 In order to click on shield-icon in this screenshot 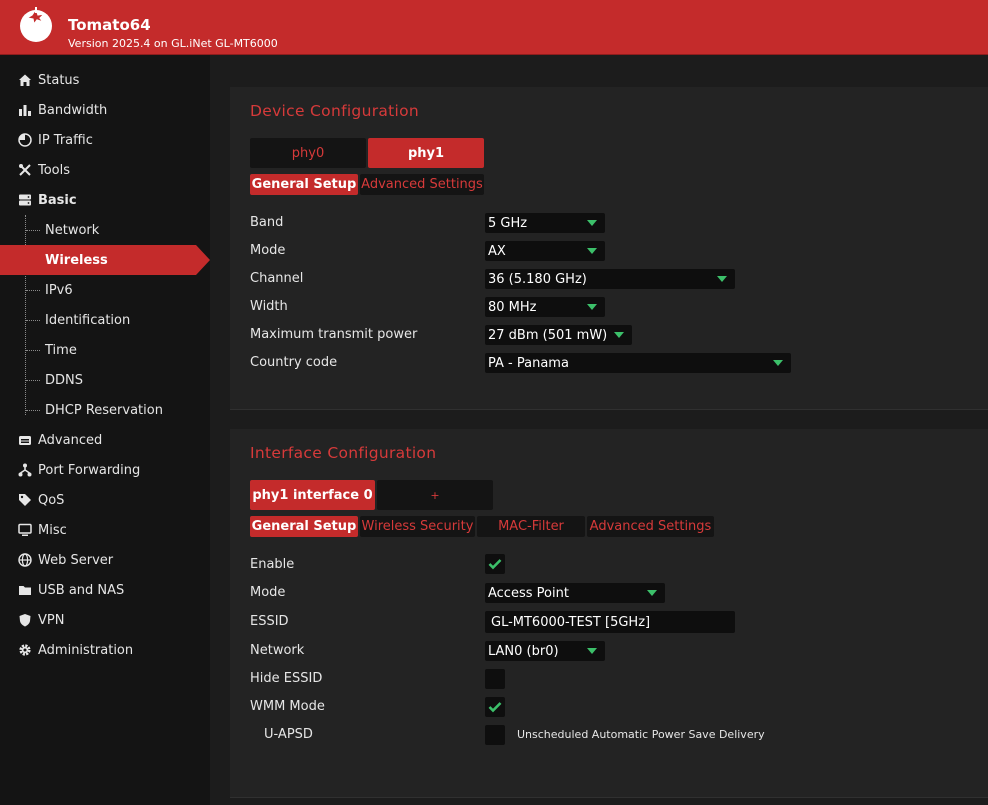, I will do `click(25, 620)`.